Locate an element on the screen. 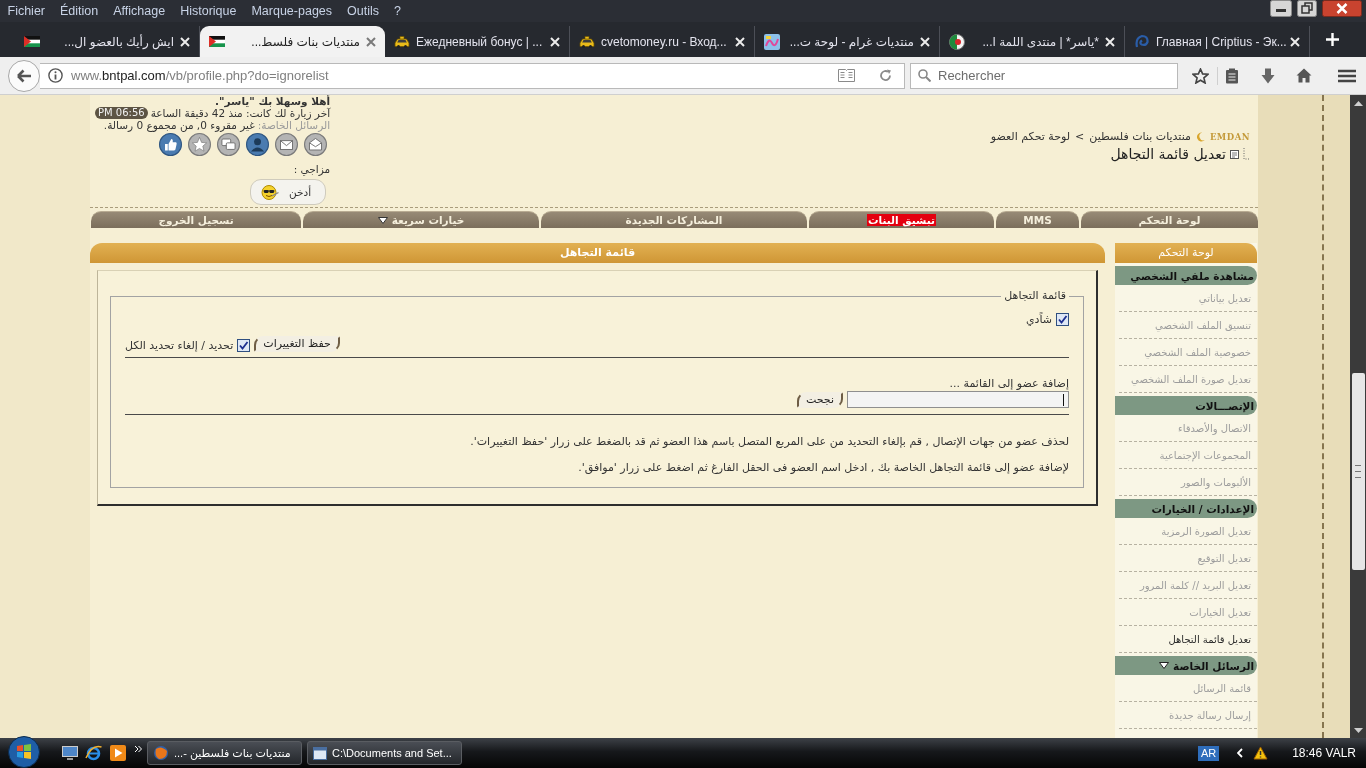 This screenshot has height=768, width=1366. submit-button: نجحت is located at coordinates (819, 399).